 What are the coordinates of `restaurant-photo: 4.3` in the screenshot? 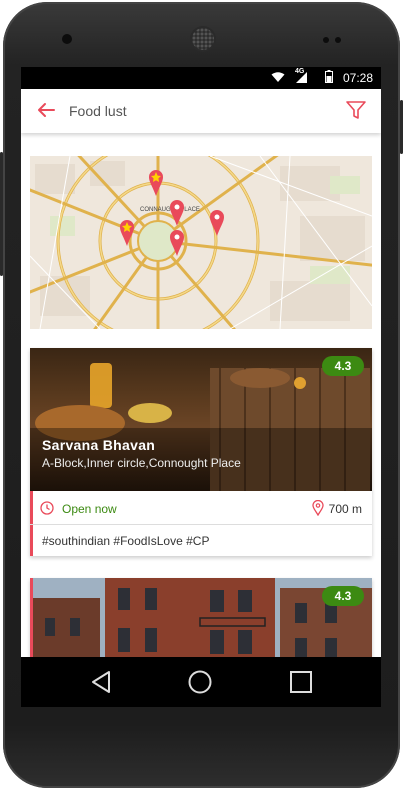 It's located at (201, 617).